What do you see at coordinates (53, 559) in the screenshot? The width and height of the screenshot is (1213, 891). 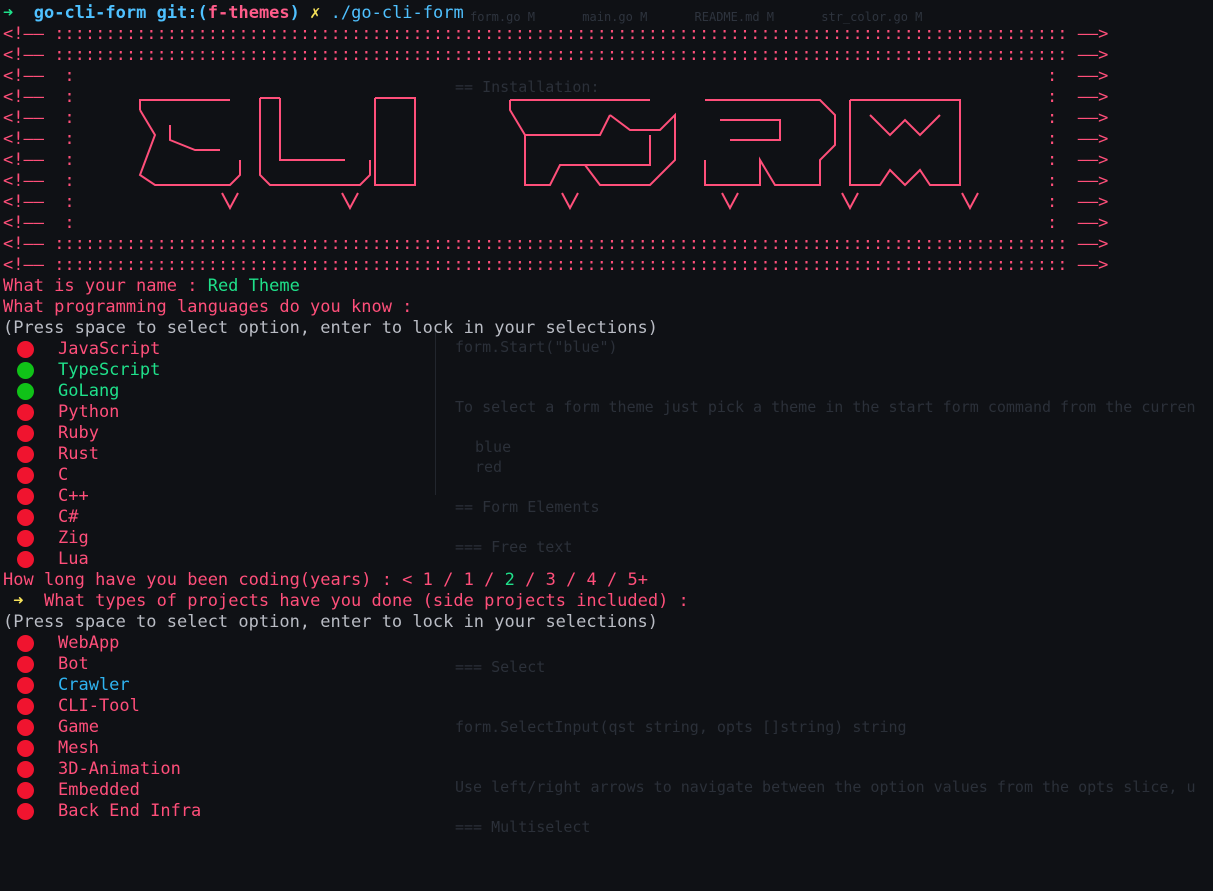 I see `language-option: Lua` at bounding box center [53, 559].